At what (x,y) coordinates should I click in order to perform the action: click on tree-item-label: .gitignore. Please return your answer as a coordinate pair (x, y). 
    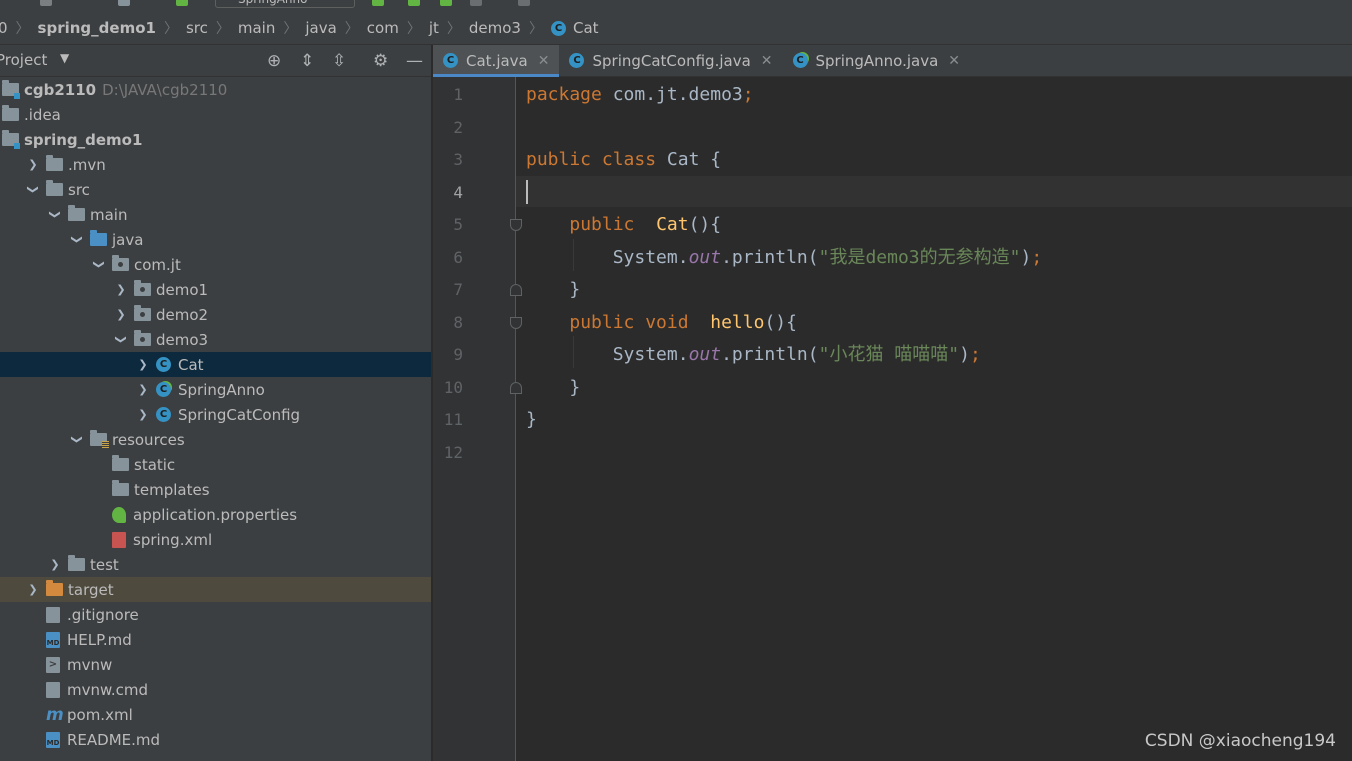
    Looking at the image, I should click on (103, 614).